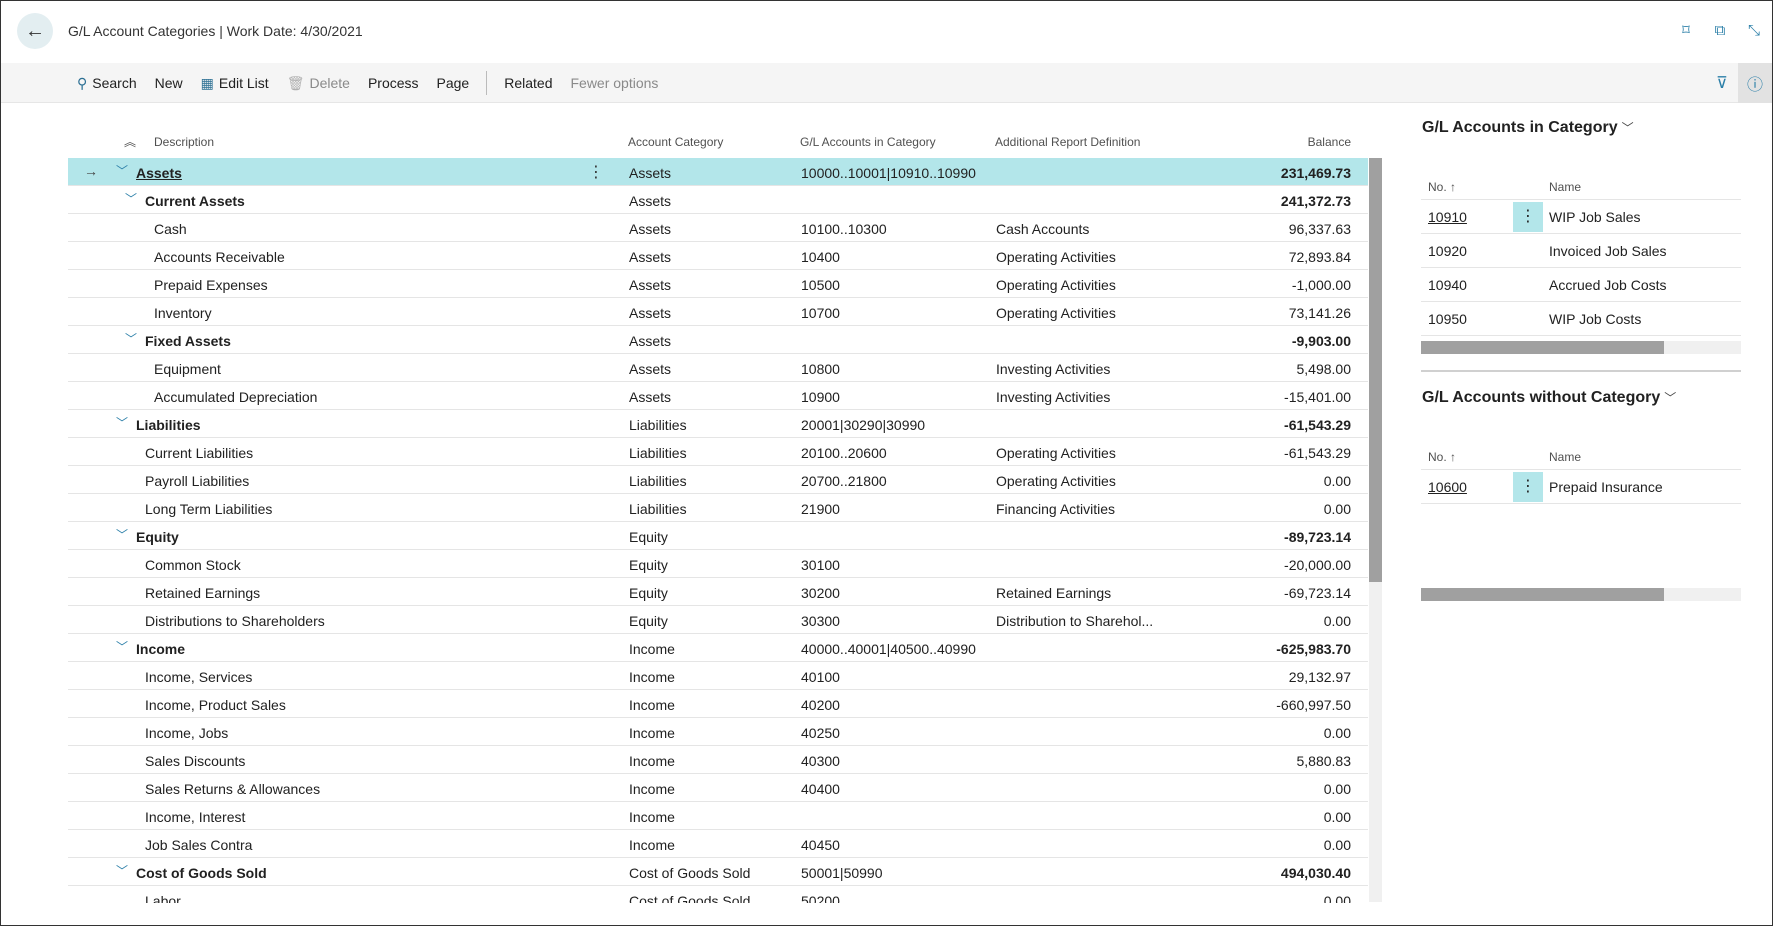  Describe the element at coordinates (1720, 31) in the screenshot. I see `open-new-window-icon: ⧉` at that location.